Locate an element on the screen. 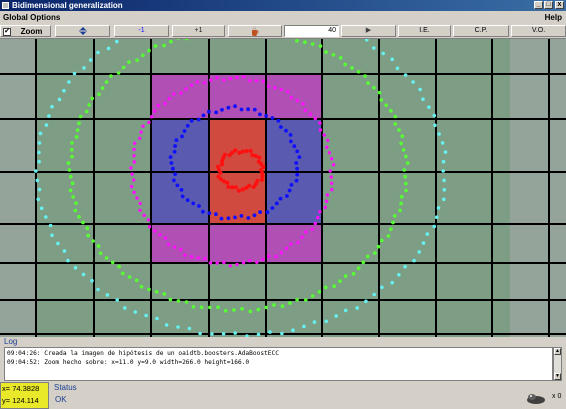 This screenshot has width=566, height=409. ie-button: I.E. is located at coordinates (424, 31).